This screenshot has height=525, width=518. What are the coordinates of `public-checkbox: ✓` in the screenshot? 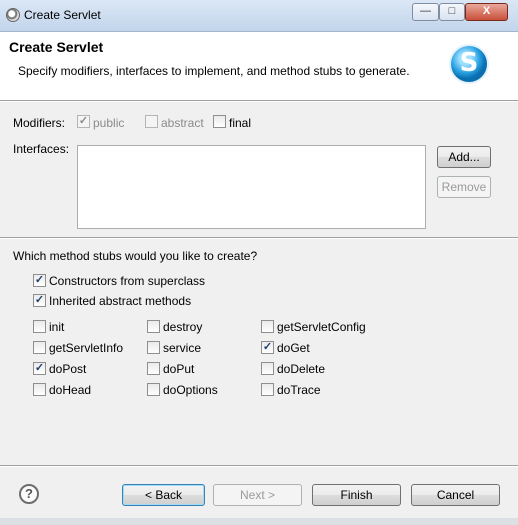 It's located at (83, 121).